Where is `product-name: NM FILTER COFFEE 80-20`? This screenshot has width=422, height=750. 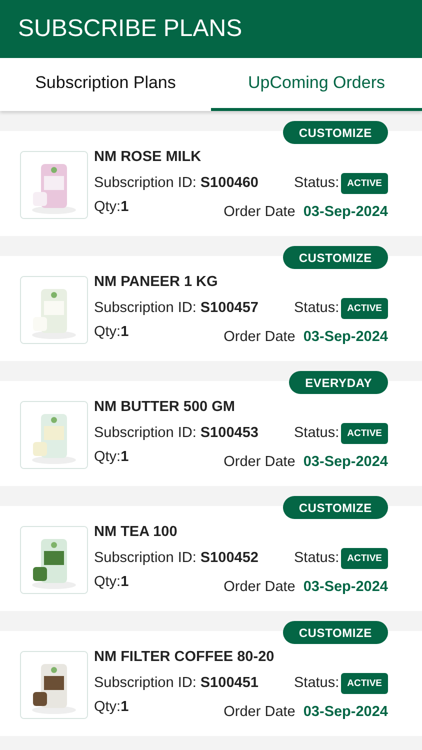
product-name: NM FILTER COFFEE 80-20 is located at coordinates (185, 658).